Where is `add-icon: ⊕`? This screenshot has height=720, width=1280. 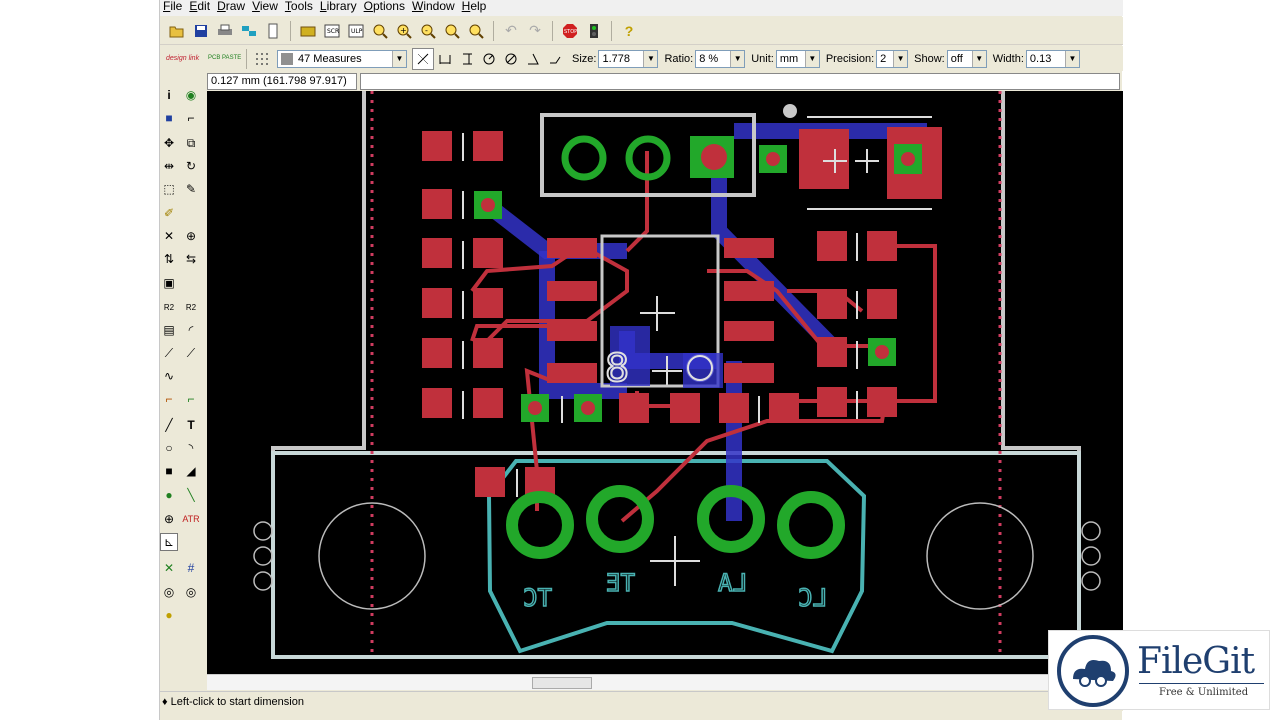
add-icon: ⊕ is located at coordinates (191, 236).